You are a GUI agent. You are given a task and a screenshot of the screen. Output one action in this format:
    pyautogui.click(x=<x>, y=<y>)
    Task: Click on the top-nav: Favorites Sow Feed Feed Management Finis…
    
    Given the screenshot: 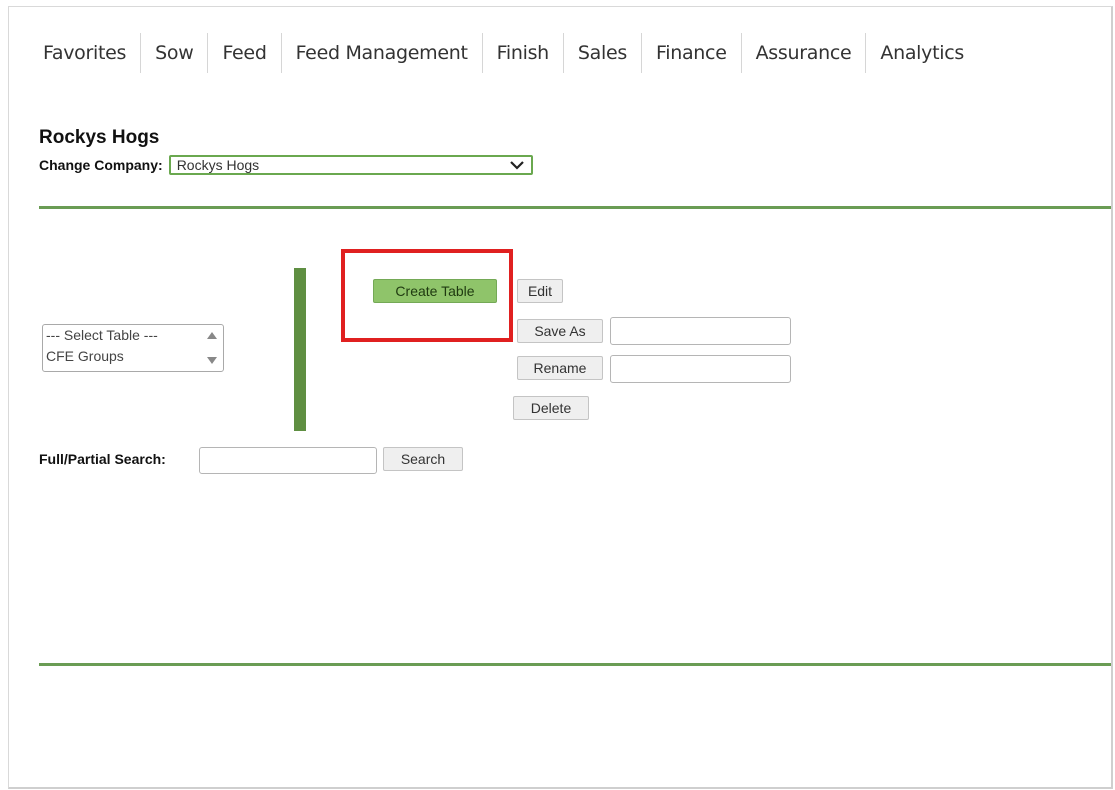 What is the action you would take?
    pyautogui.click(x=504, y=53)
    